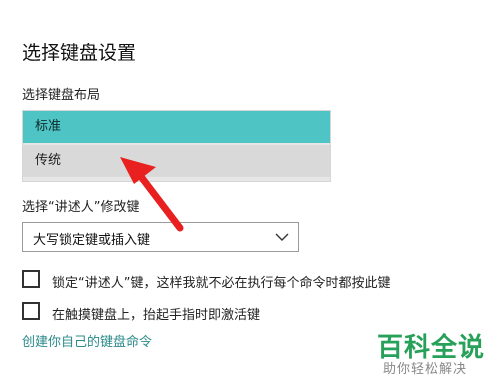 This screenshot has width=500, height=387. What do you see at coordinates (81, 207) in the screenshot?
I see `modifier-key-label: 选择“讲述人”修改键` at bounding box center [81, 207].